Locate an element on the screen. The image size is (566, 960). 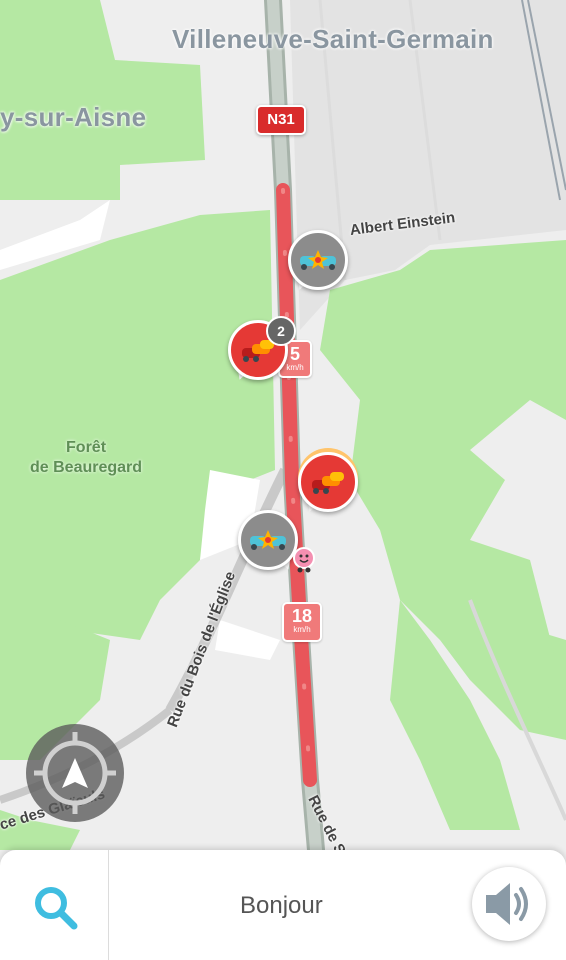
place-label-sur-aisne: y-sur-Aisne is located at coordinates (73, 117).